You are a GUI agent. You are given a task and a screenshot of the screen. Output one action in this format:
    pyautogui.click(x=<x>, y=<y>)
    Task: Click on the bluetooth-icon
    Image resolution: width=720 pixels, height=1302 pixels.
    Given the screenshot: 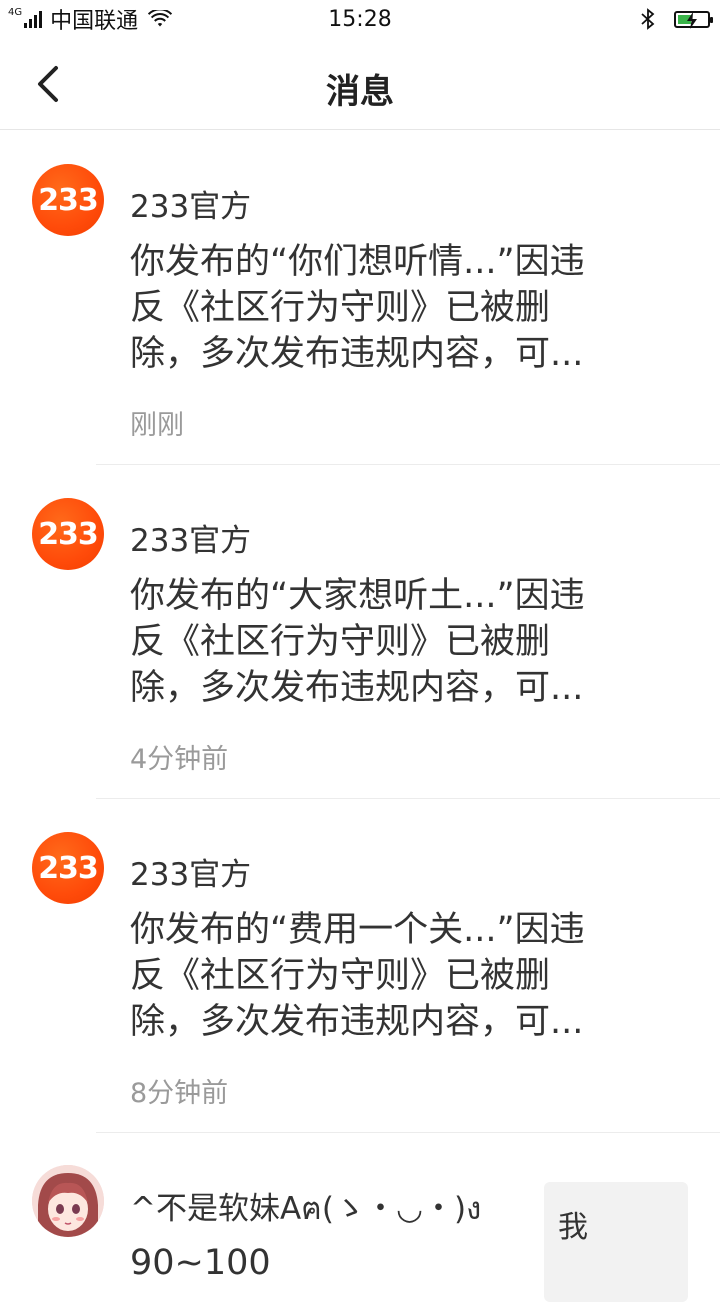 What is the action you would take?
    pyautogui.click(x=648, y=19)
    